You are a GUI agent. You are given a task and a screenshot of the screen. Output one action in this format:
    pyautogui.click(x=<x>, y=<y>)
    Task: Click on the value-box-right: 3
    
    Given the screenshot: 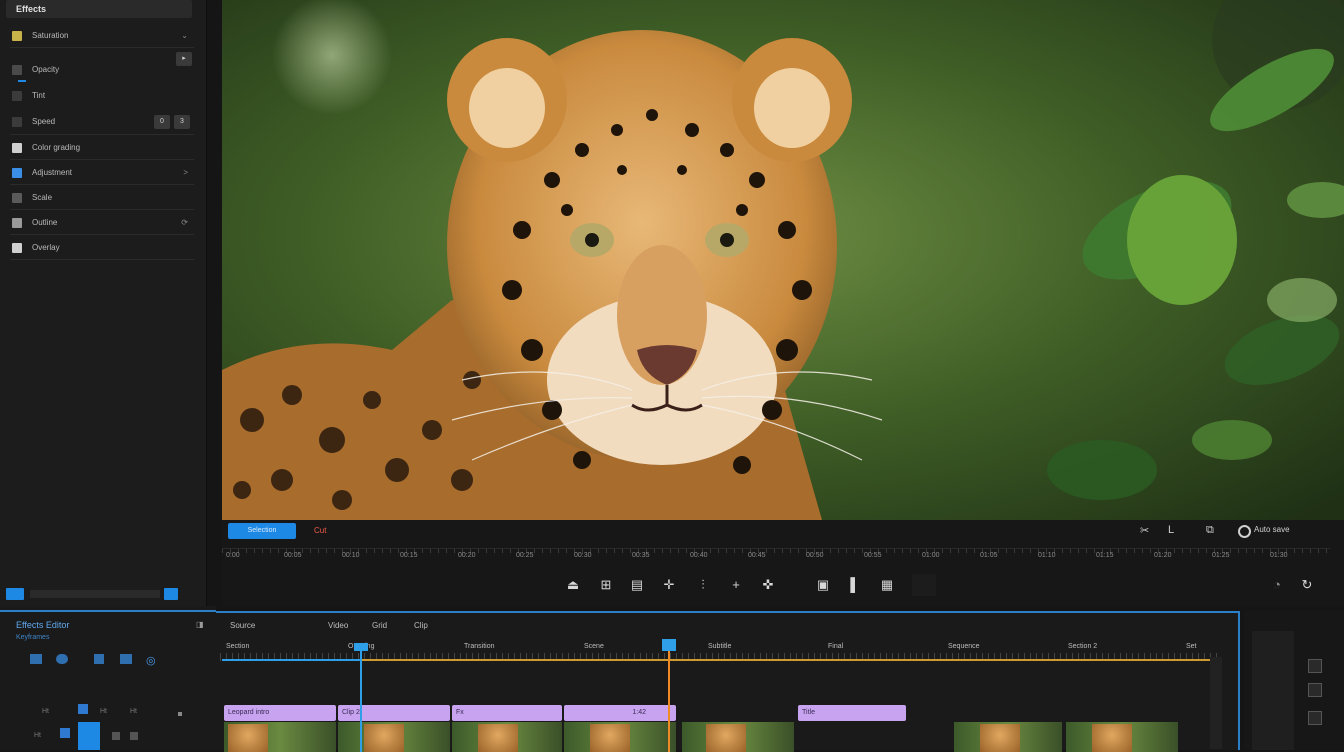 What is the action you would take?
    pyautogui.click(x=182, y=122)
    